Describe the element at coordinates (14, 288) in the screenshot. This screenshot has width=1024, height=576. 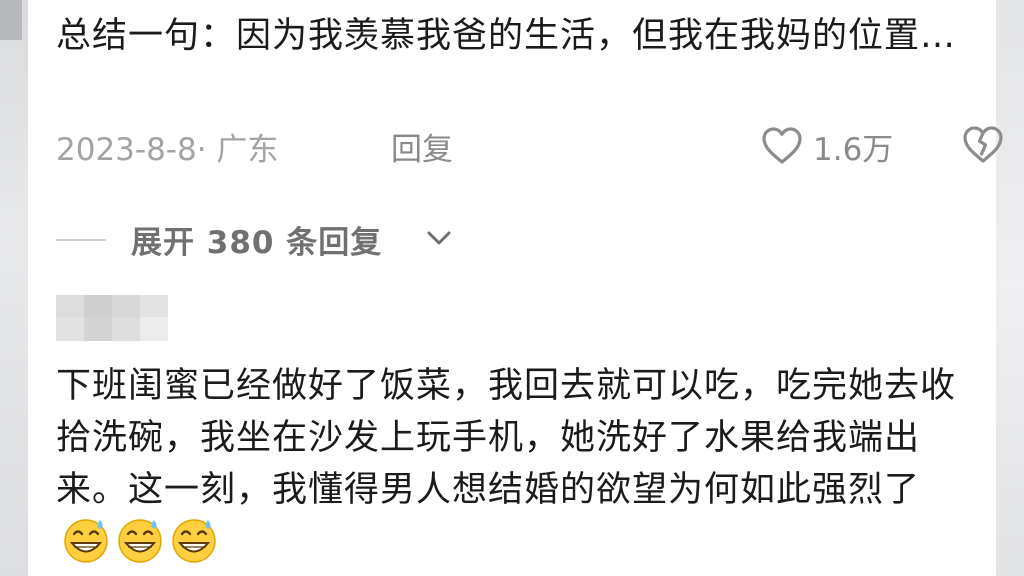
I see `left-blur-strip` at that location.